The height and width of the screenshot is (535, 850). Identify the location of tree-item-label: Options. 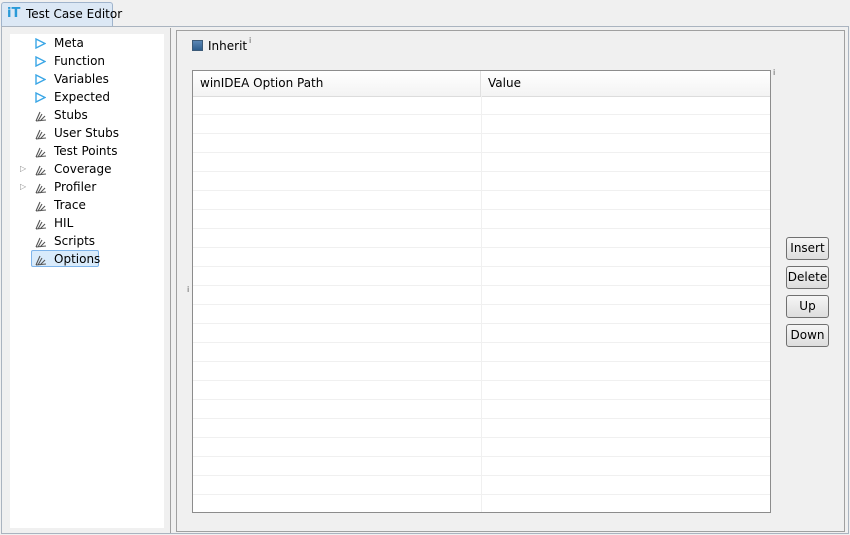
(77, 259).